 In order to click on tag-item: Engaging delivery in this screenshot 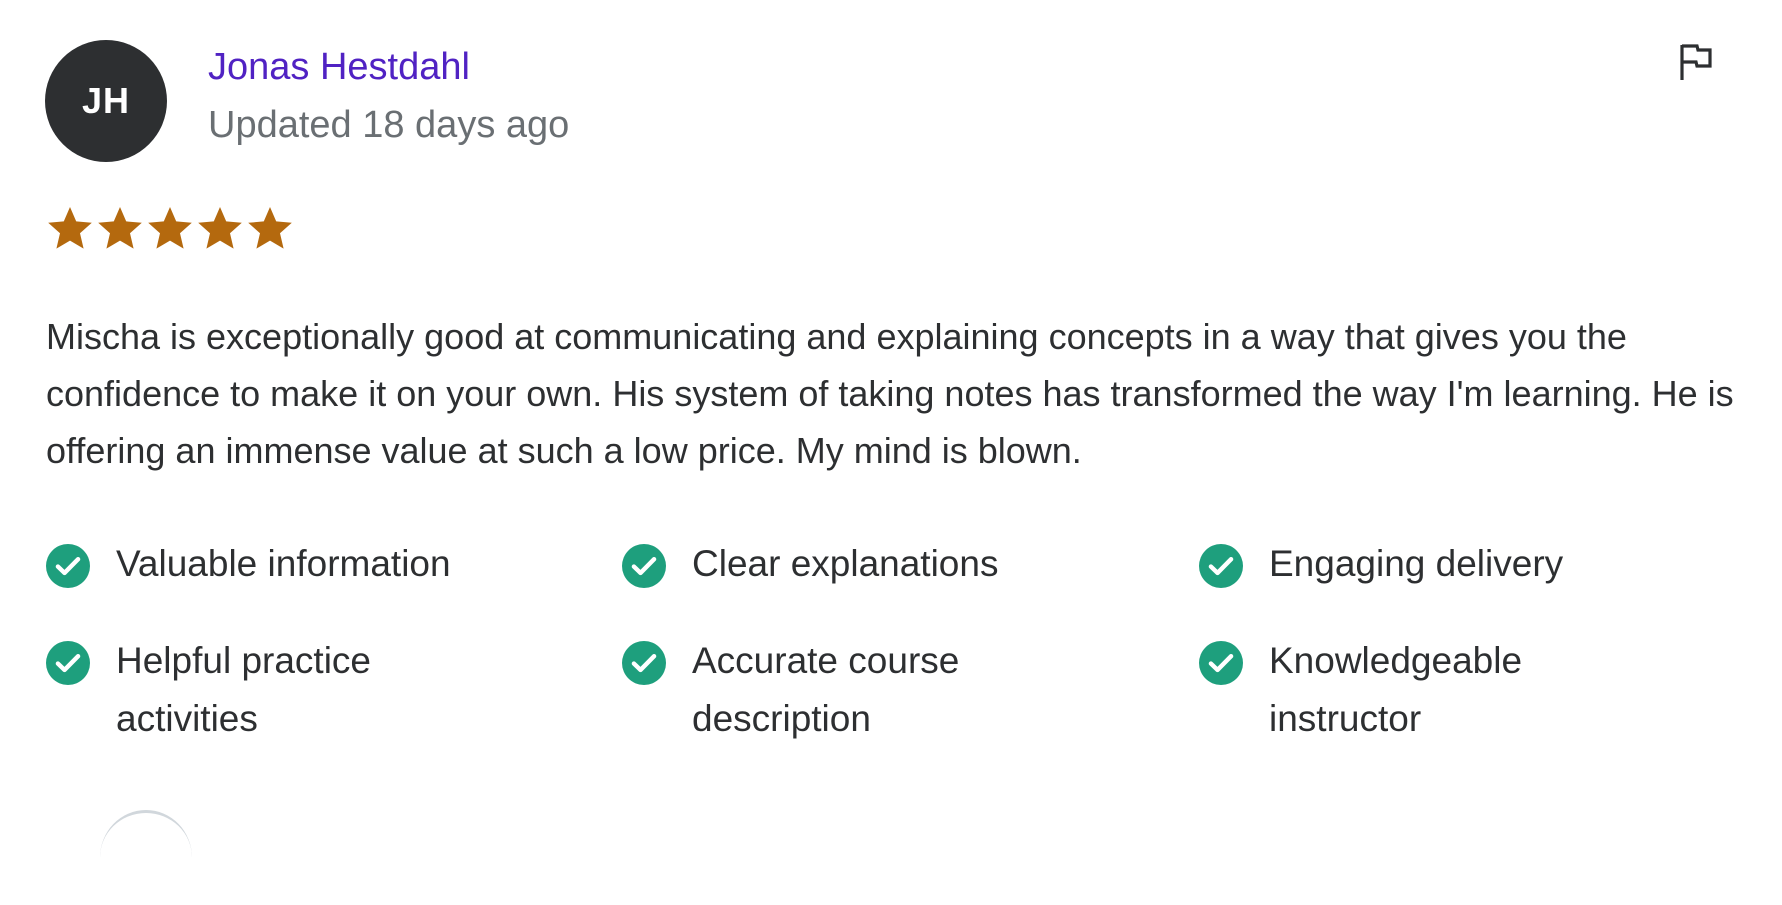, I will do `click(1459, 565)`.